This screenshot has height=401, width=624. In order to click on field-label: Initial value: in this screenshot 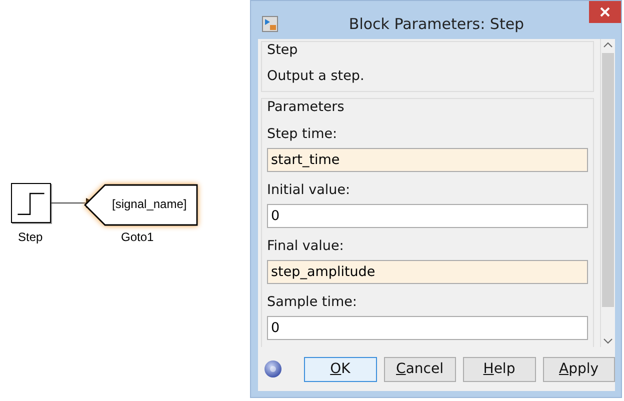, I will do `click(309, 190)`.